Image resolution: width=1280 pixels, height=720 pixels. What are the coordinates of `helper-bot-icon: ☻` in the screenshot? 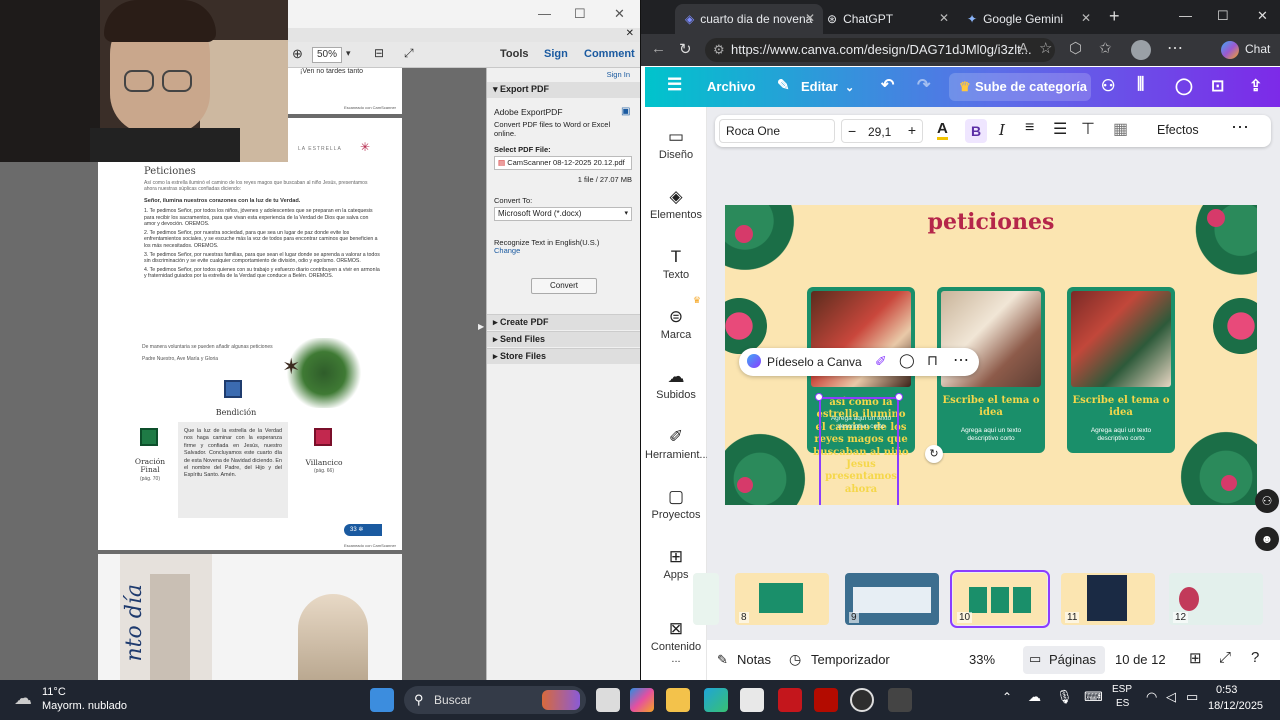 It's located at (1267, 539).